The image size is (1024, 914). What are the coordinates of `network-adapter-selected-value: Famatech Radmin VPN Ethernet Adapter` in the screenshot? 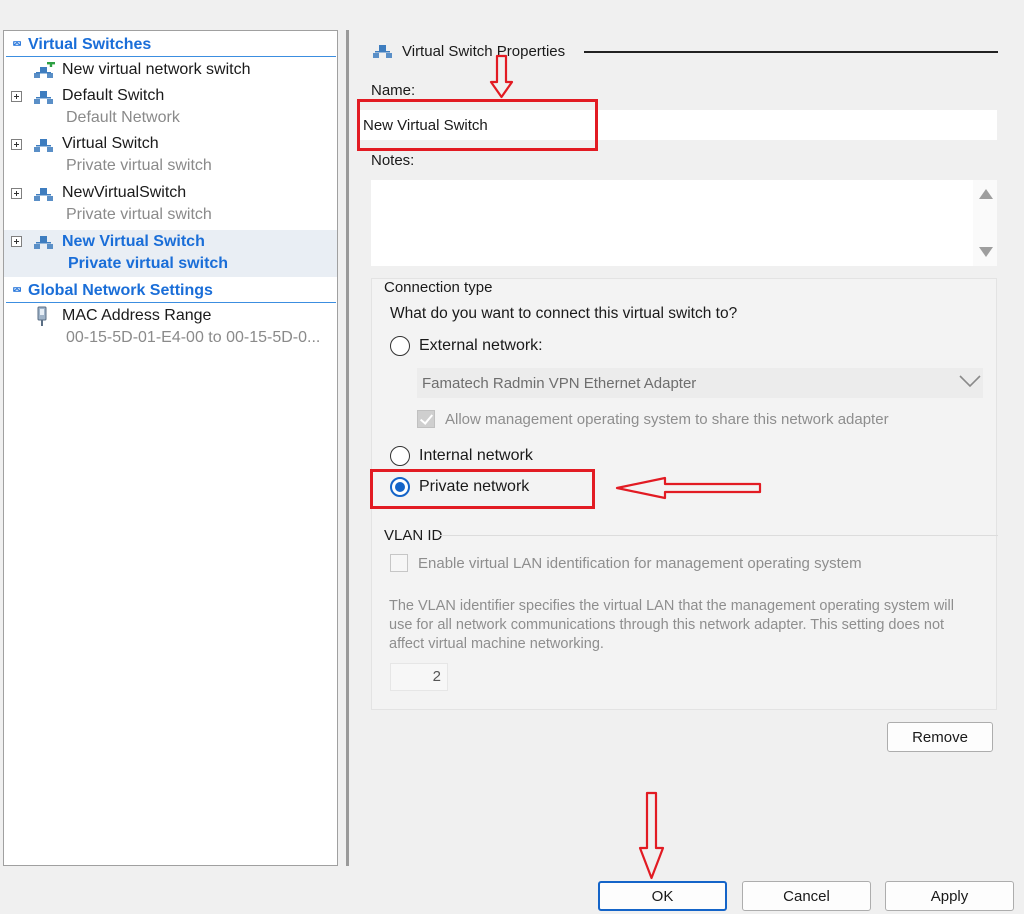 It's located at (559, 383).